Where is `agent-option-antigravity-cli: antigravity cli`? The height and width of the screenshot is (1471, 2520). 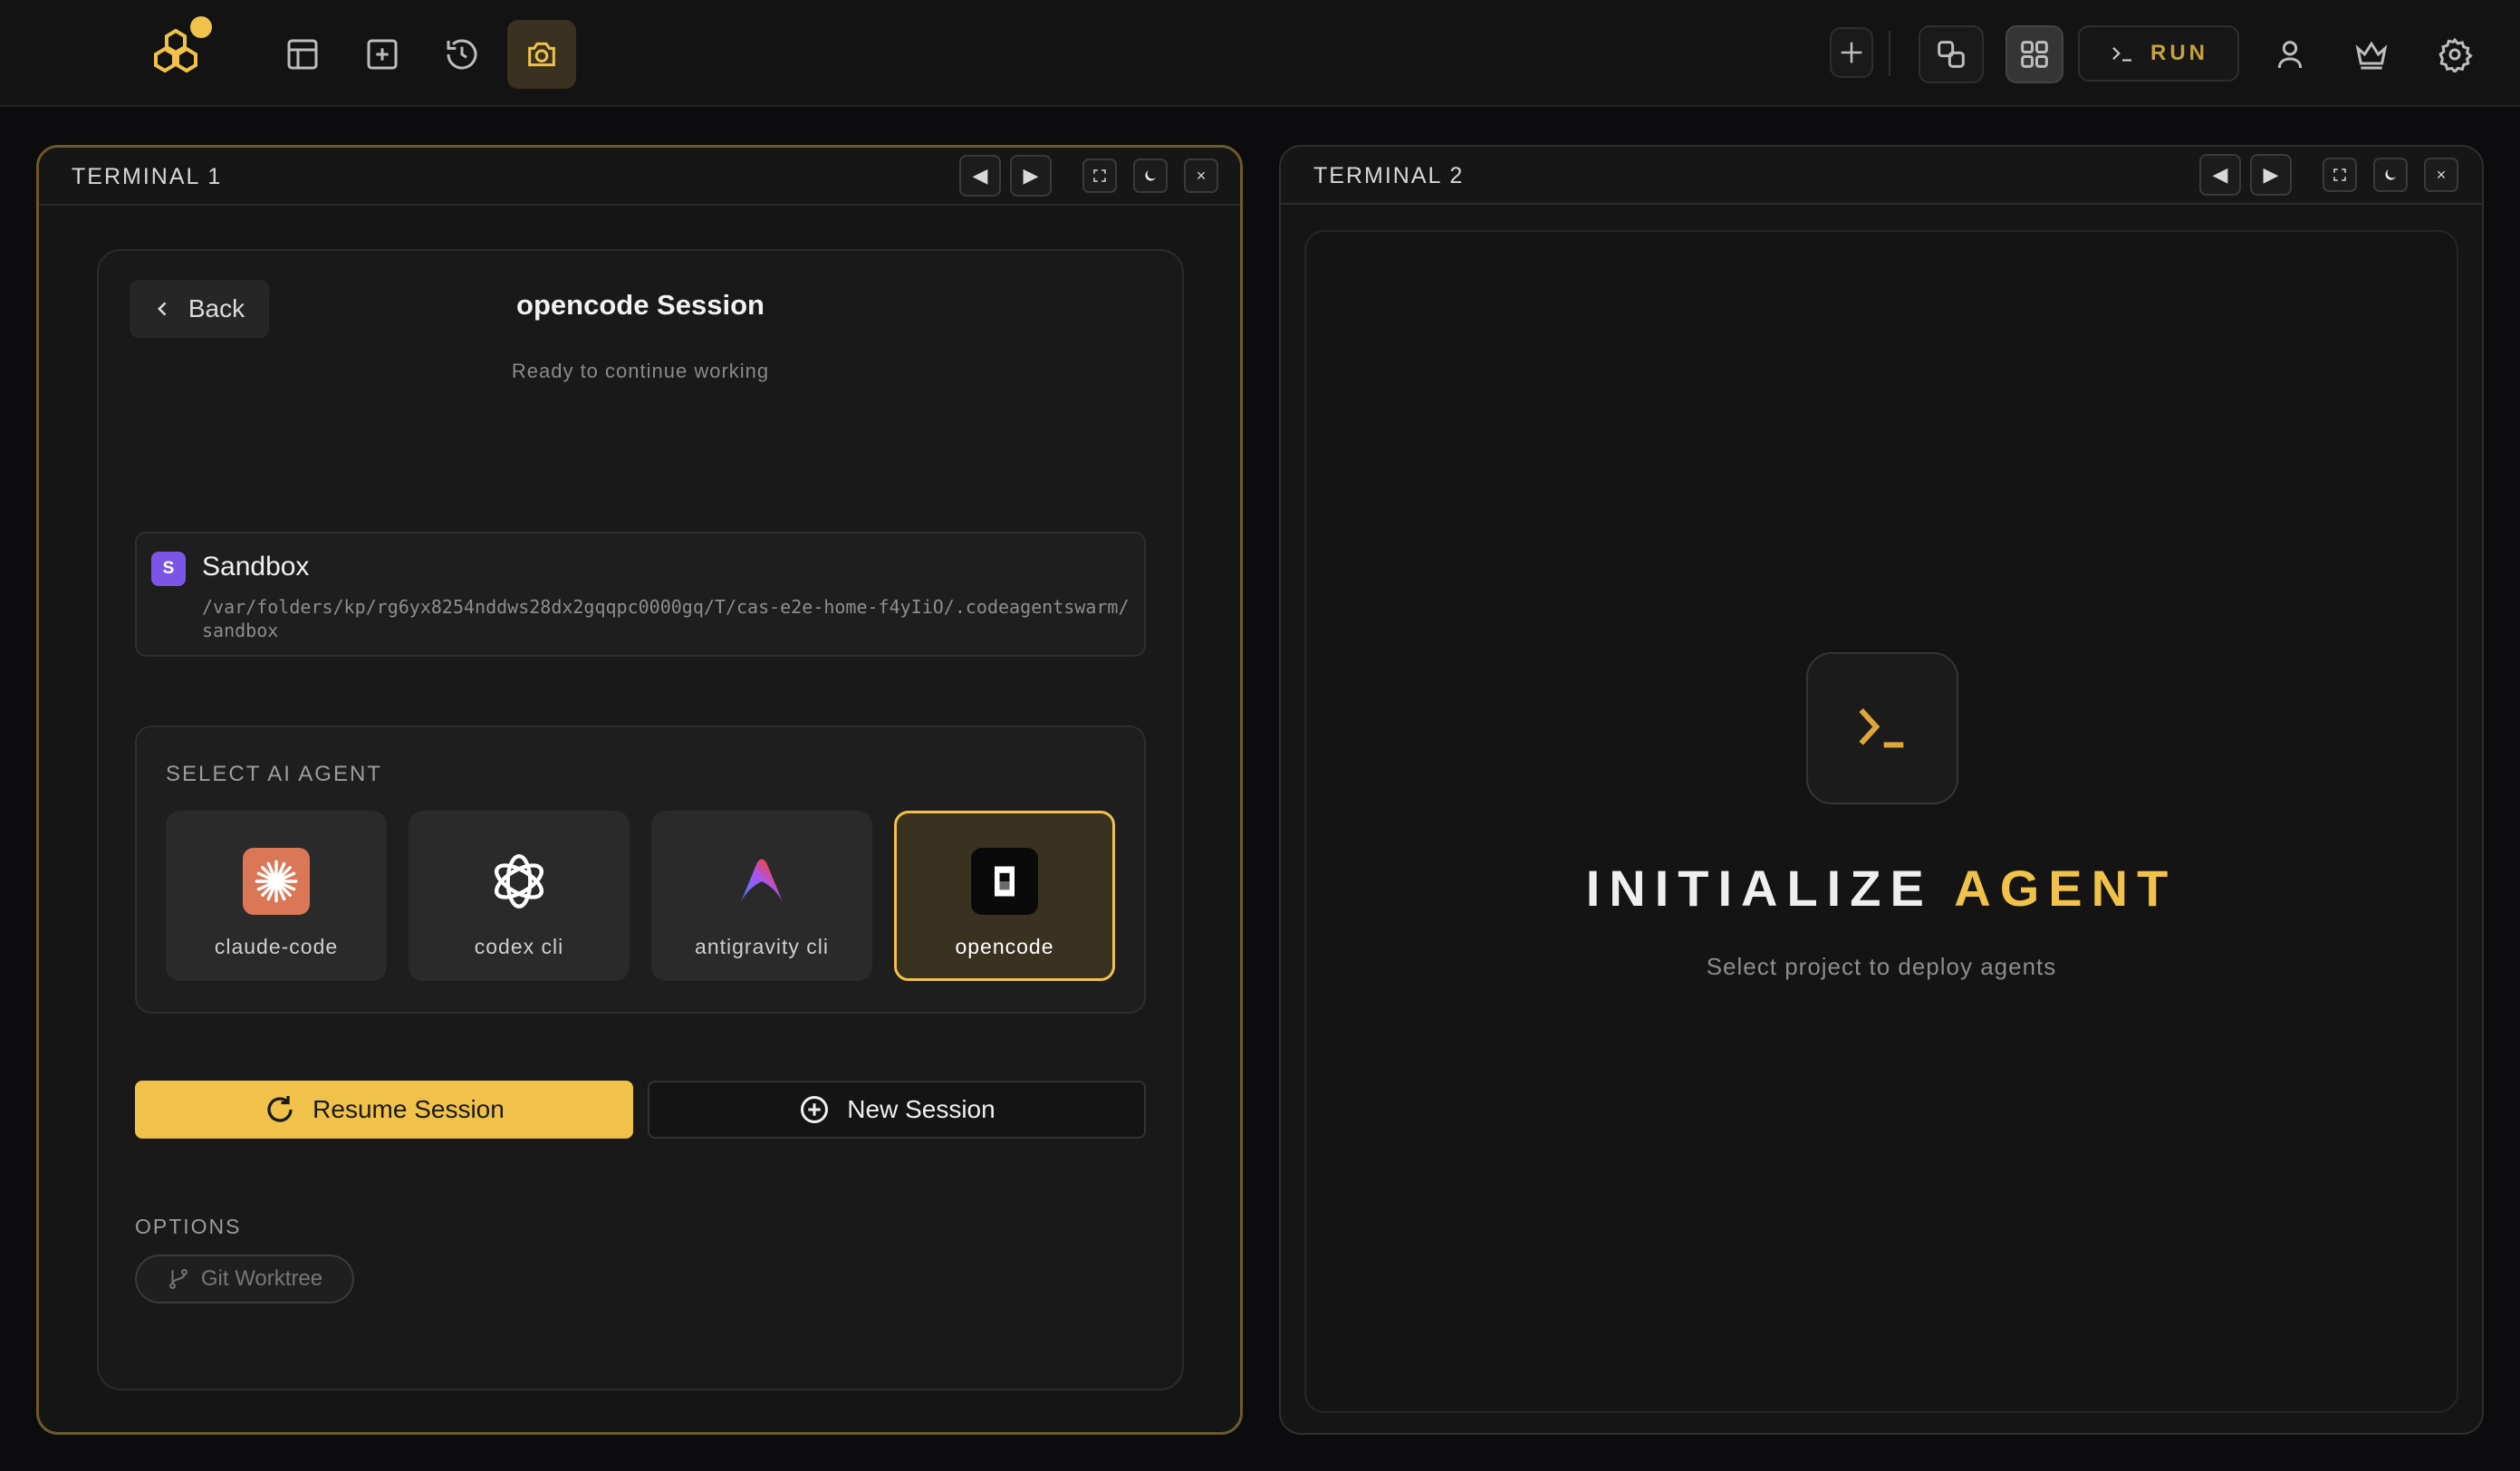 agent-option-antigravity-cli: antigravity cli is located at coordinates (761, 896).